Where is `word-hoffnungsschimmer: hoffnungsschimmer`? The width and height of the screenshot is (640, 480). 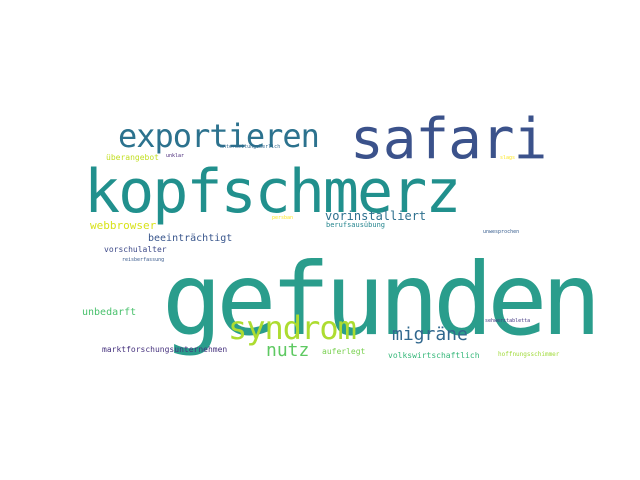 word-hoffnungsschimmer: hoffnungsschimmer is located at coordinates (529, 354).